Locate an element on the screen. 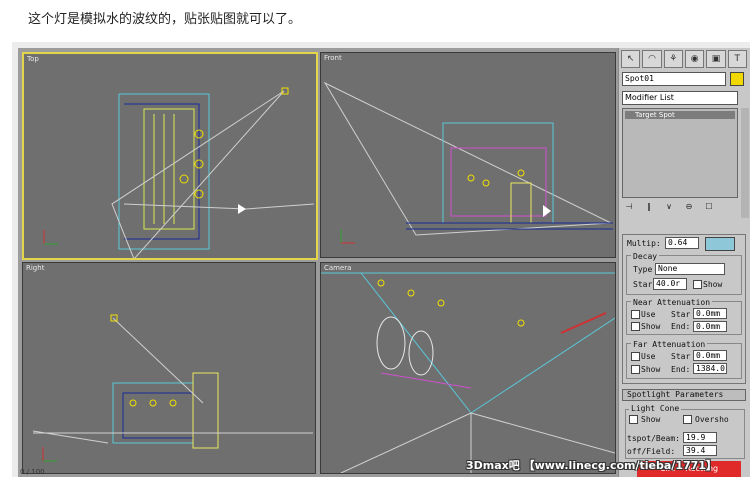  near-end-label: End: is located at coordinates (681, 326).